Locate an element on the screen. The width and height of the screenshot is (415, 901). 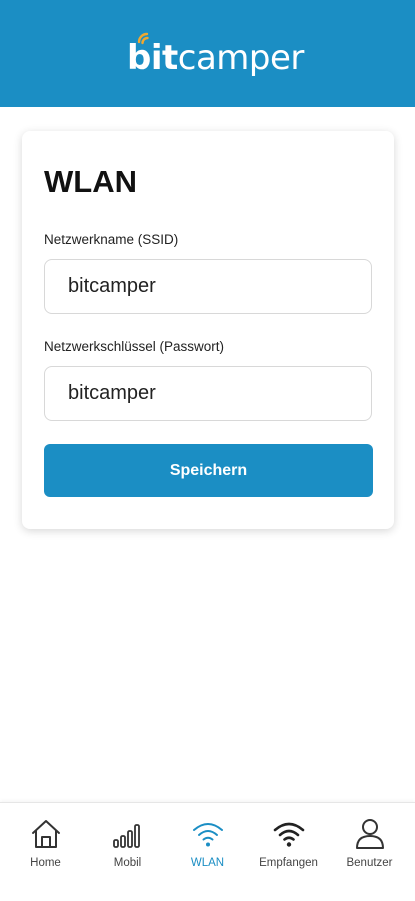
save-button: Speichern is located at coordinates (208, 470).